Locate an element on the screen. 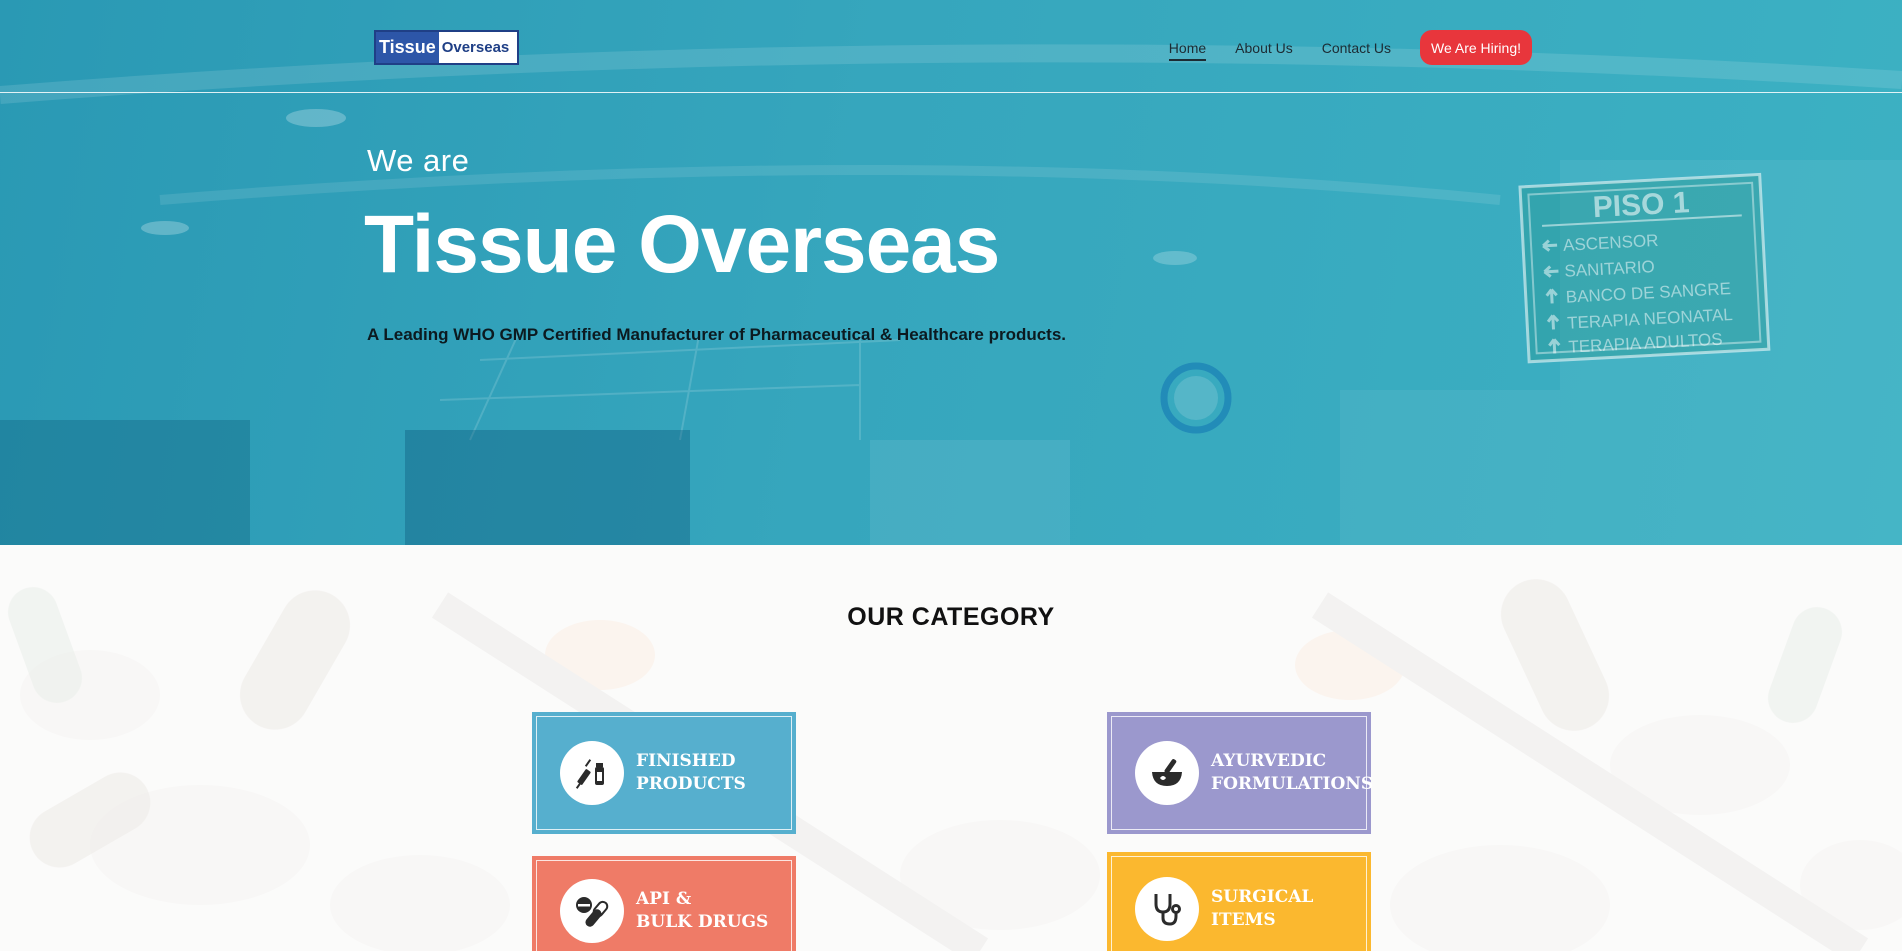  category-heading: OUR CATEGORY is located at coordinates (951, 617).